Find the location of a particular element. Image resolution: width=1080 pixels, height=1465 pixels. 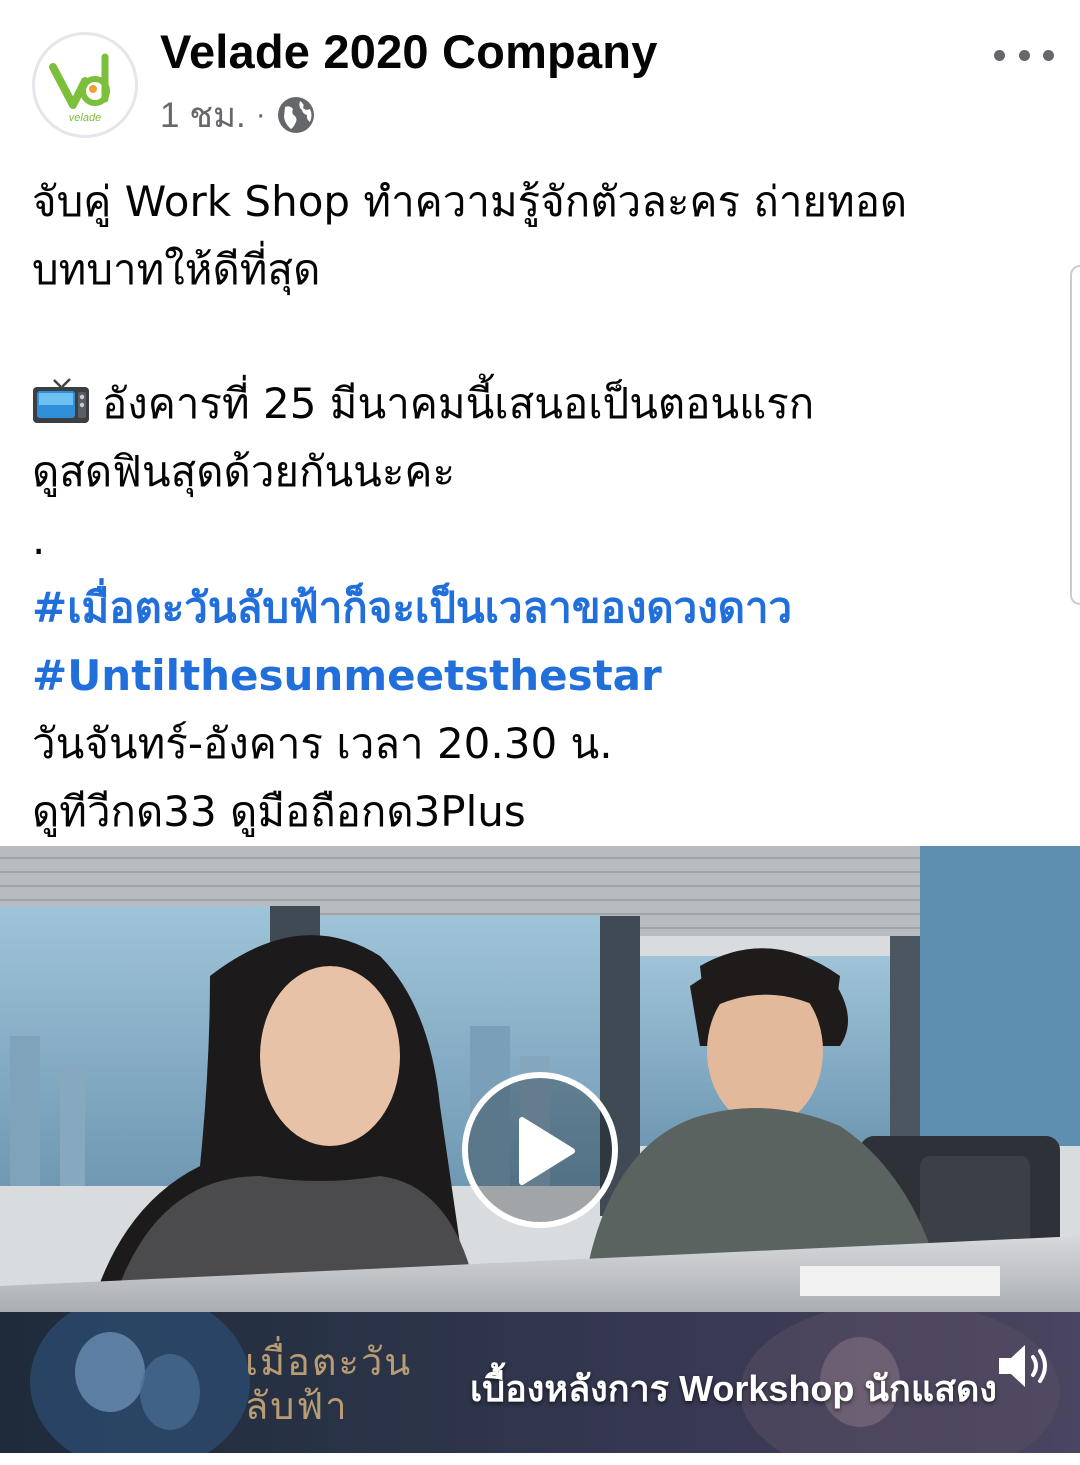

body-line: ดูทีวีกด33 ดูมือถือกด3Plus is located at coordinates (279, 811).